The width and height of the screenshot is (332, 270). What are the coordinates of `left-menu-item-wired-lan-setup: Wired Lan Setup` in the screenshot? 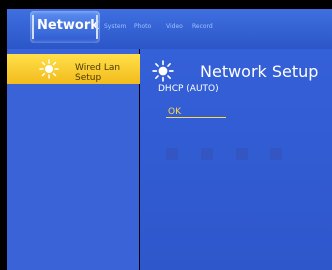 It's located at (73, 69).